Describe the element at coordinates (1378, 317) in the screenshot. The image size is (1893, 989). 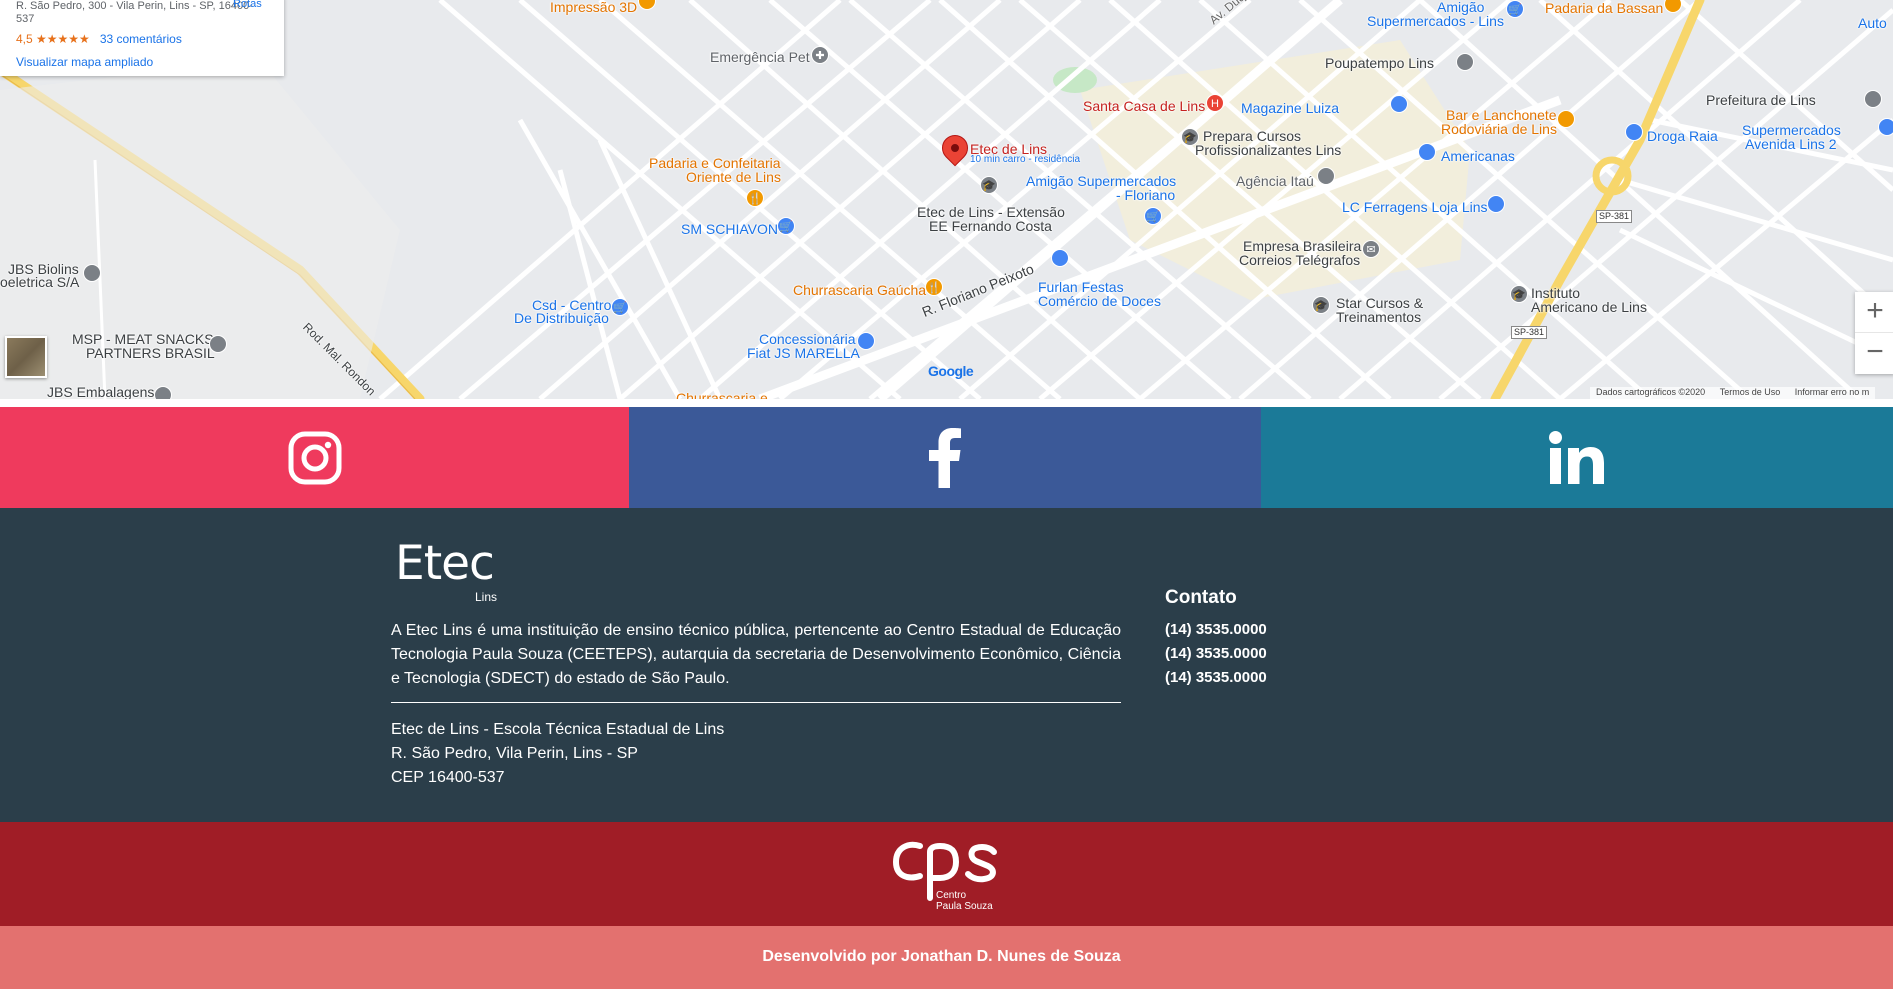
I see `map-label-star2: Treinamentos` at that location.